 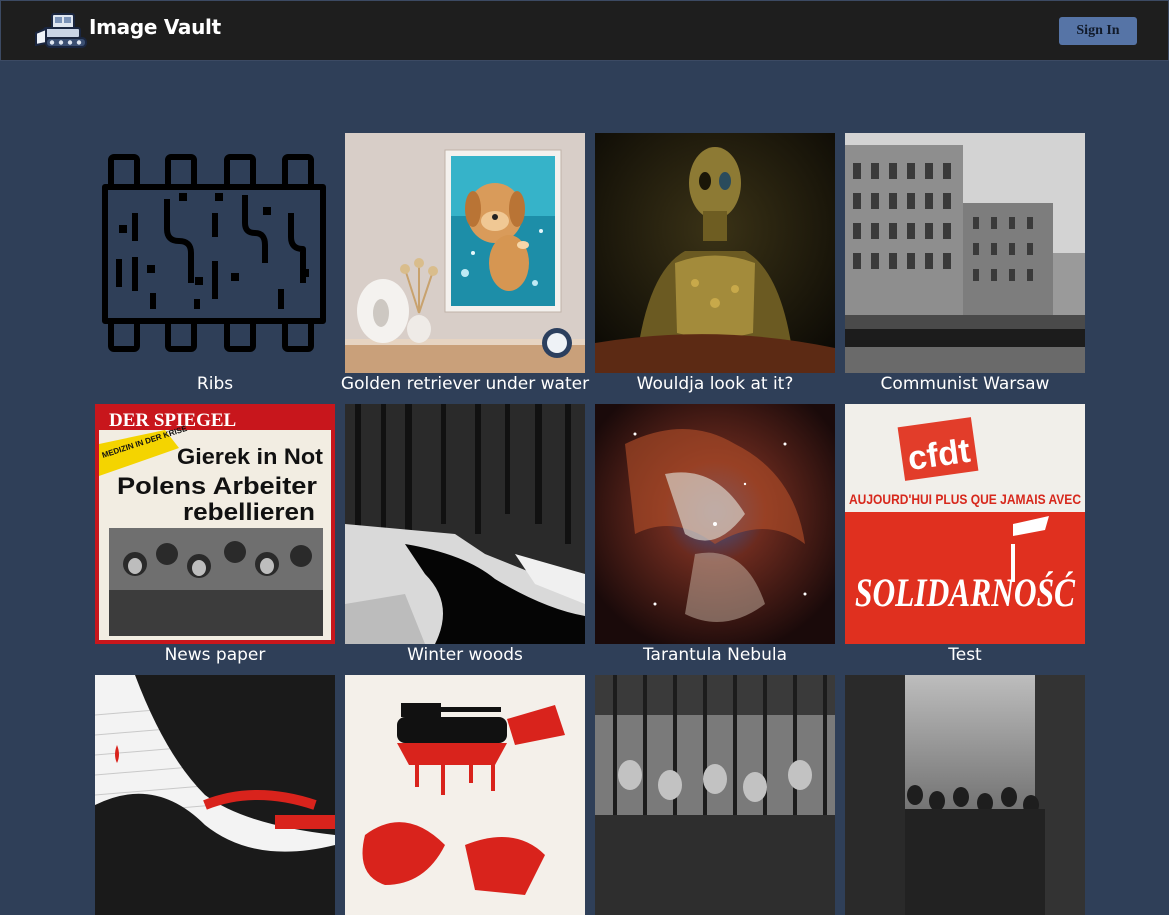 I want to click on tarantula-nebula-photo, so click(x=715, y=524).